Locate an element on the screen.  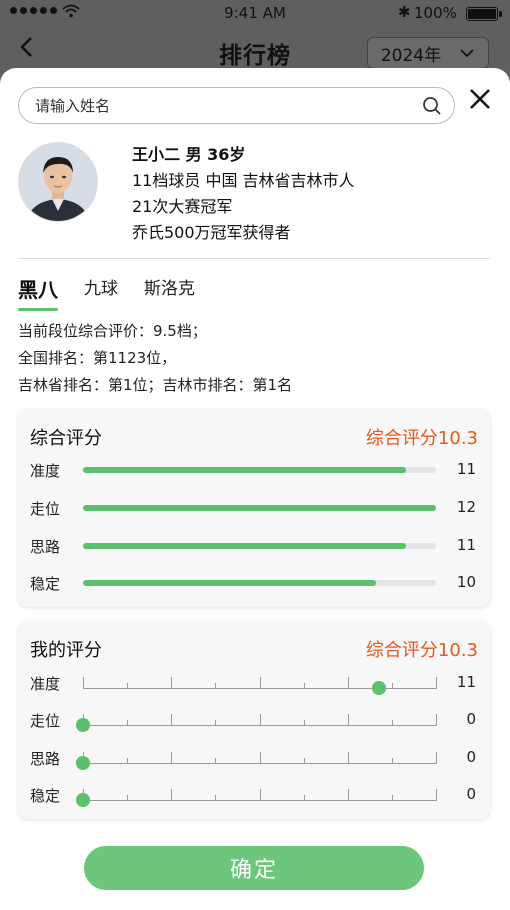
rating-value: 12 is located at coordinates (466, 507).